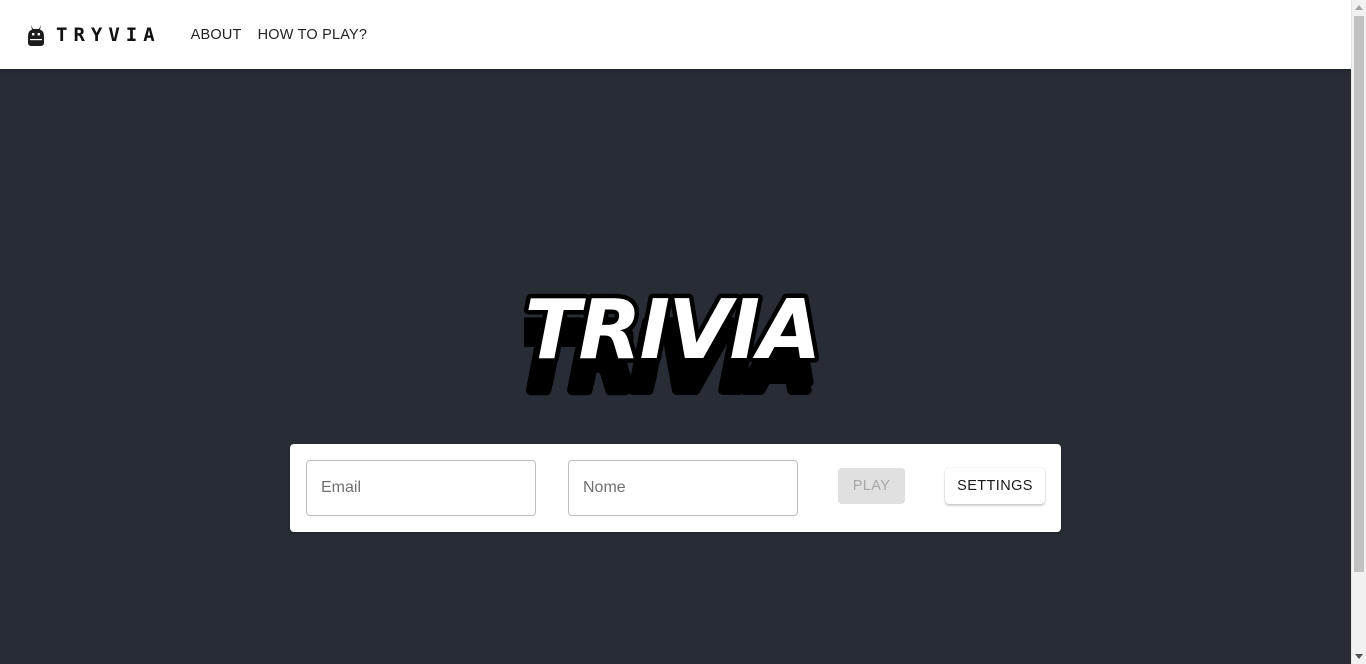  What do you see at coordinates (675, 34) in the screenshot?
I see `app-bar: TRYVIA ABOUT HOW TO PLAY?` at bounding box center [675, 34].